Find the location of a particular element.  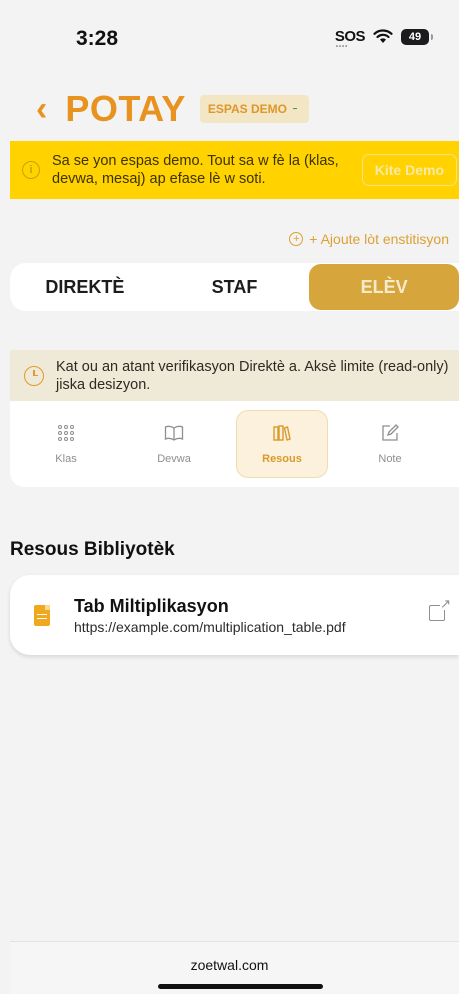

tab-homework-label: Devwa is located at coordinates (174, 459).